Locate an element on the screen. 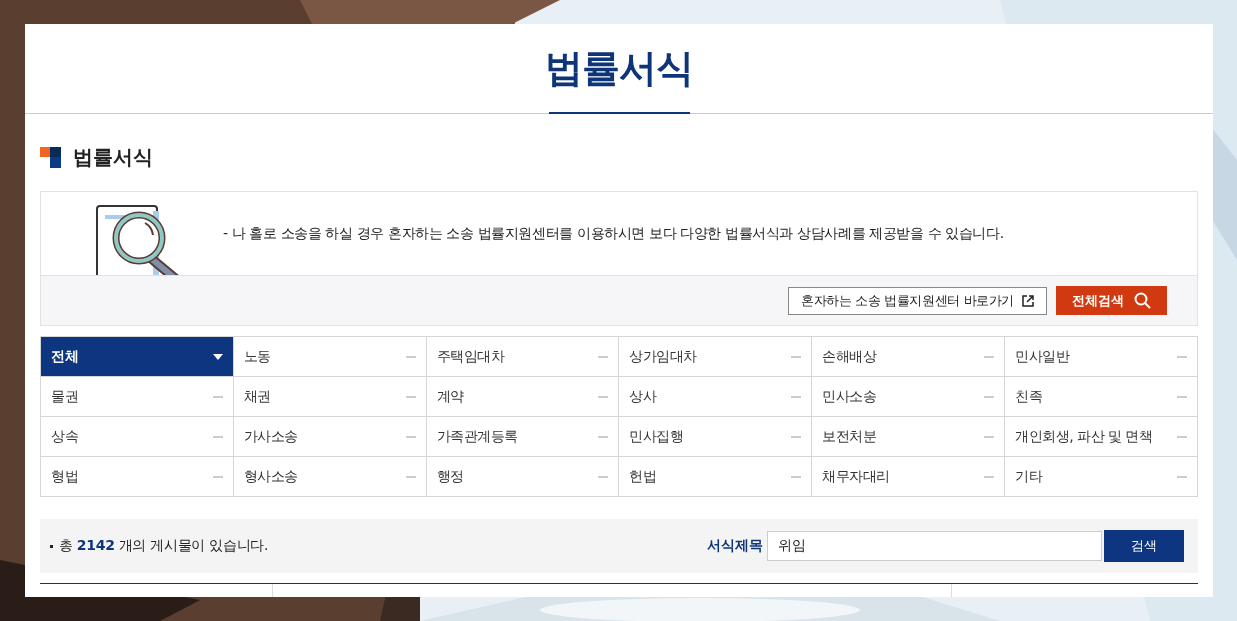  category-tab: 형법 is located at coordinates (137, 477).